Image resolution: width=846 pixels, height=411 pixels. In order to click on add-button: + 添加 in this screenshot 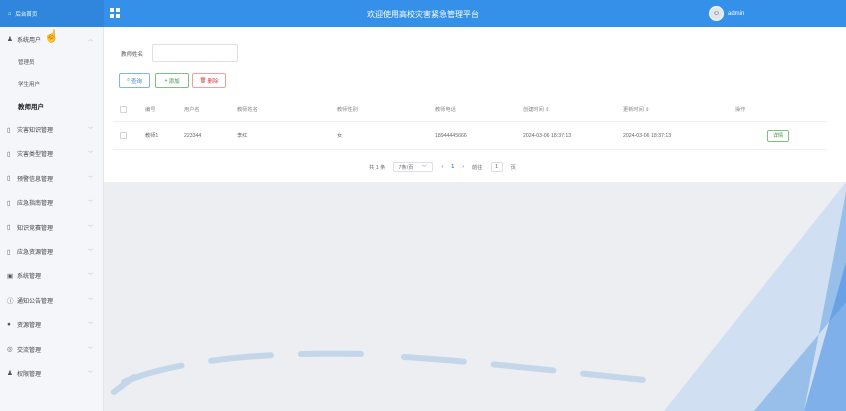, I will do `click(172, 80)`.